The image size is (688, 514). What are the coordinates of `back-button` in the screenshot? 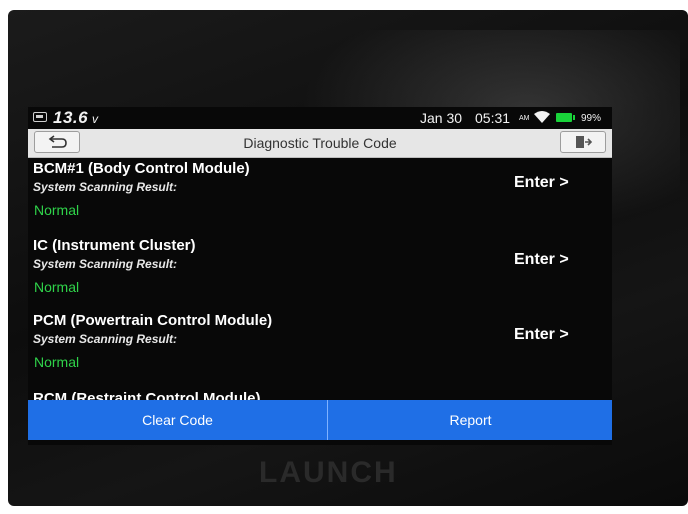 It's located at (57, 142).